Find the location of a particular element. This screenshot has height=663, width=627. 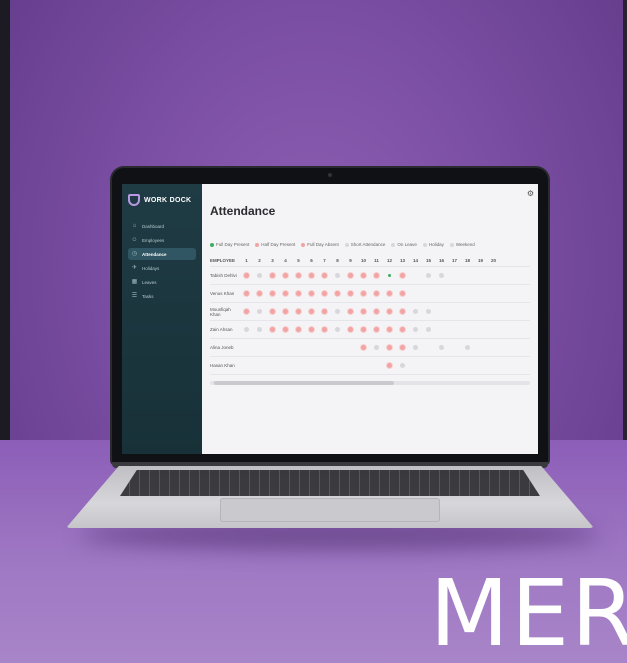

table-row: Zain Ahsan is located at coordinates (370, 330).